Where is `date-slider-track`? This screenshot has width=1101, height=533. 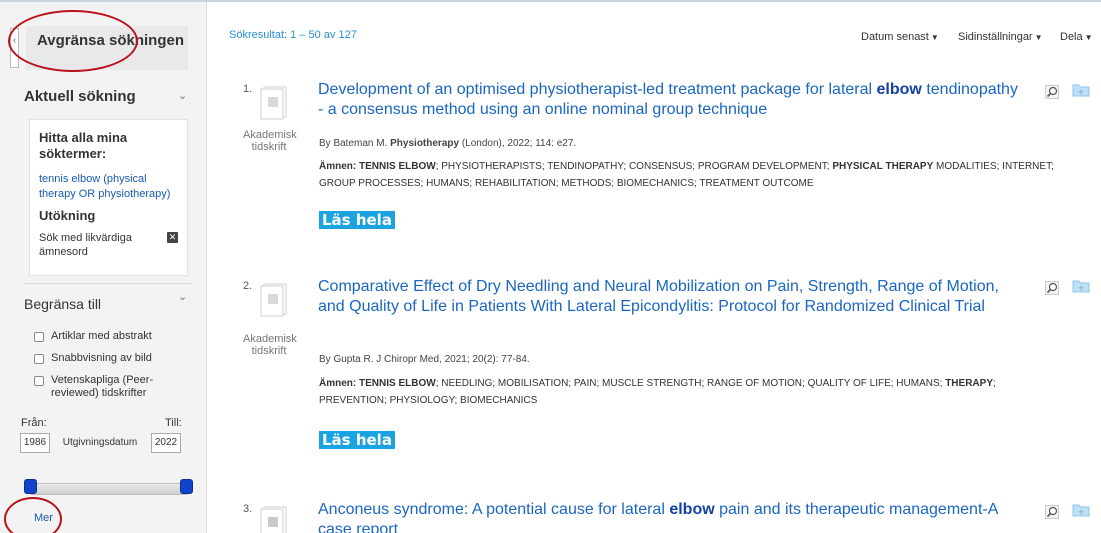 date-slider-track is located at coordinates (109, 489).